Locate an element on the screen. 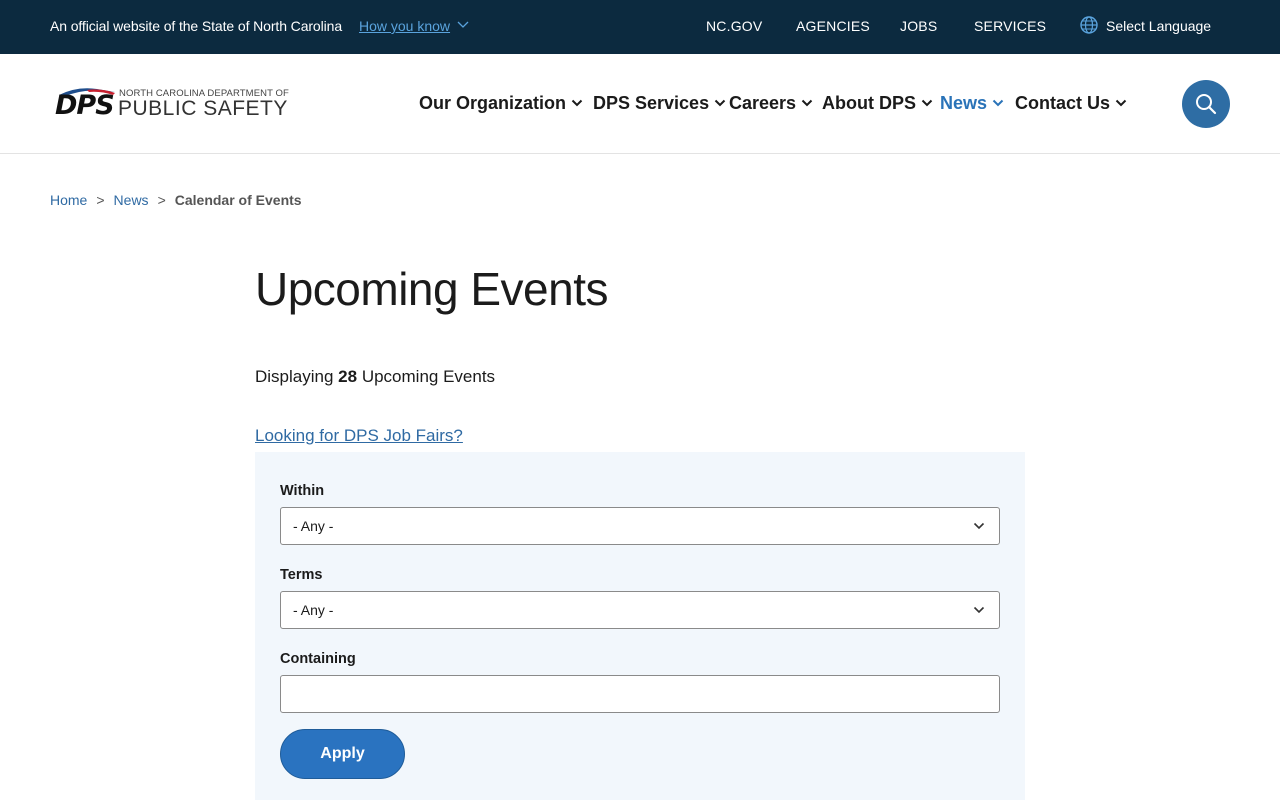 The height and width of the screenshot is (800, 1280). nav-label: Contact Us is located at coordinates (1063, 103).